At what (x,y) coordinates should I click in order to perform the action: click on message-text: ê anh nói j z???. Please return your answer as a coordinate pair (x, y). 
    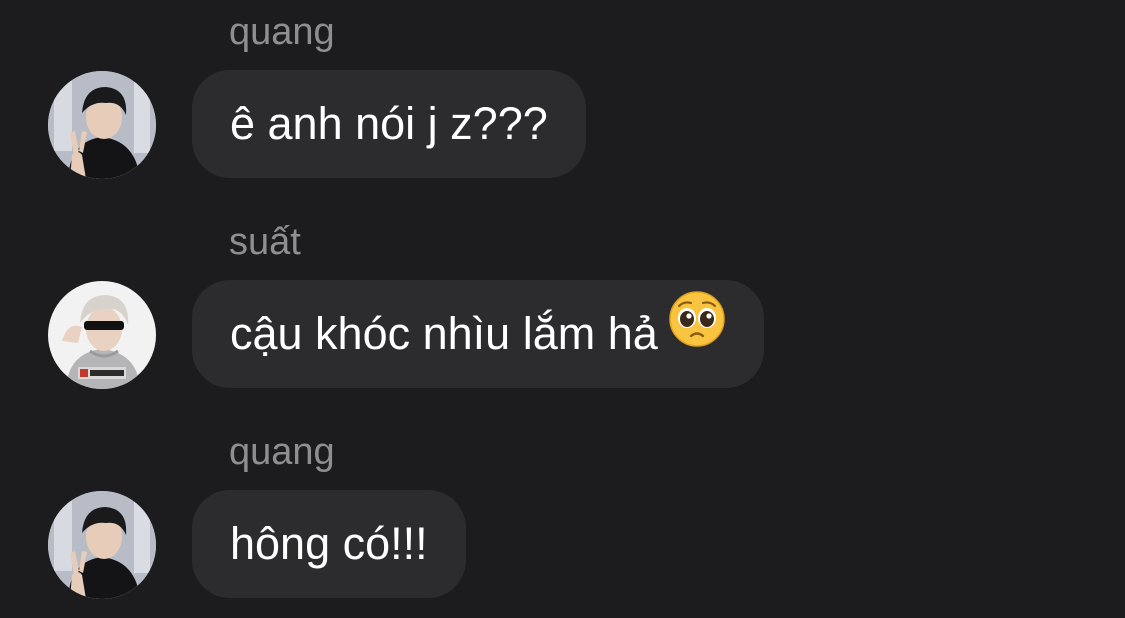
    Looking at the image, I should click on (389, 123).